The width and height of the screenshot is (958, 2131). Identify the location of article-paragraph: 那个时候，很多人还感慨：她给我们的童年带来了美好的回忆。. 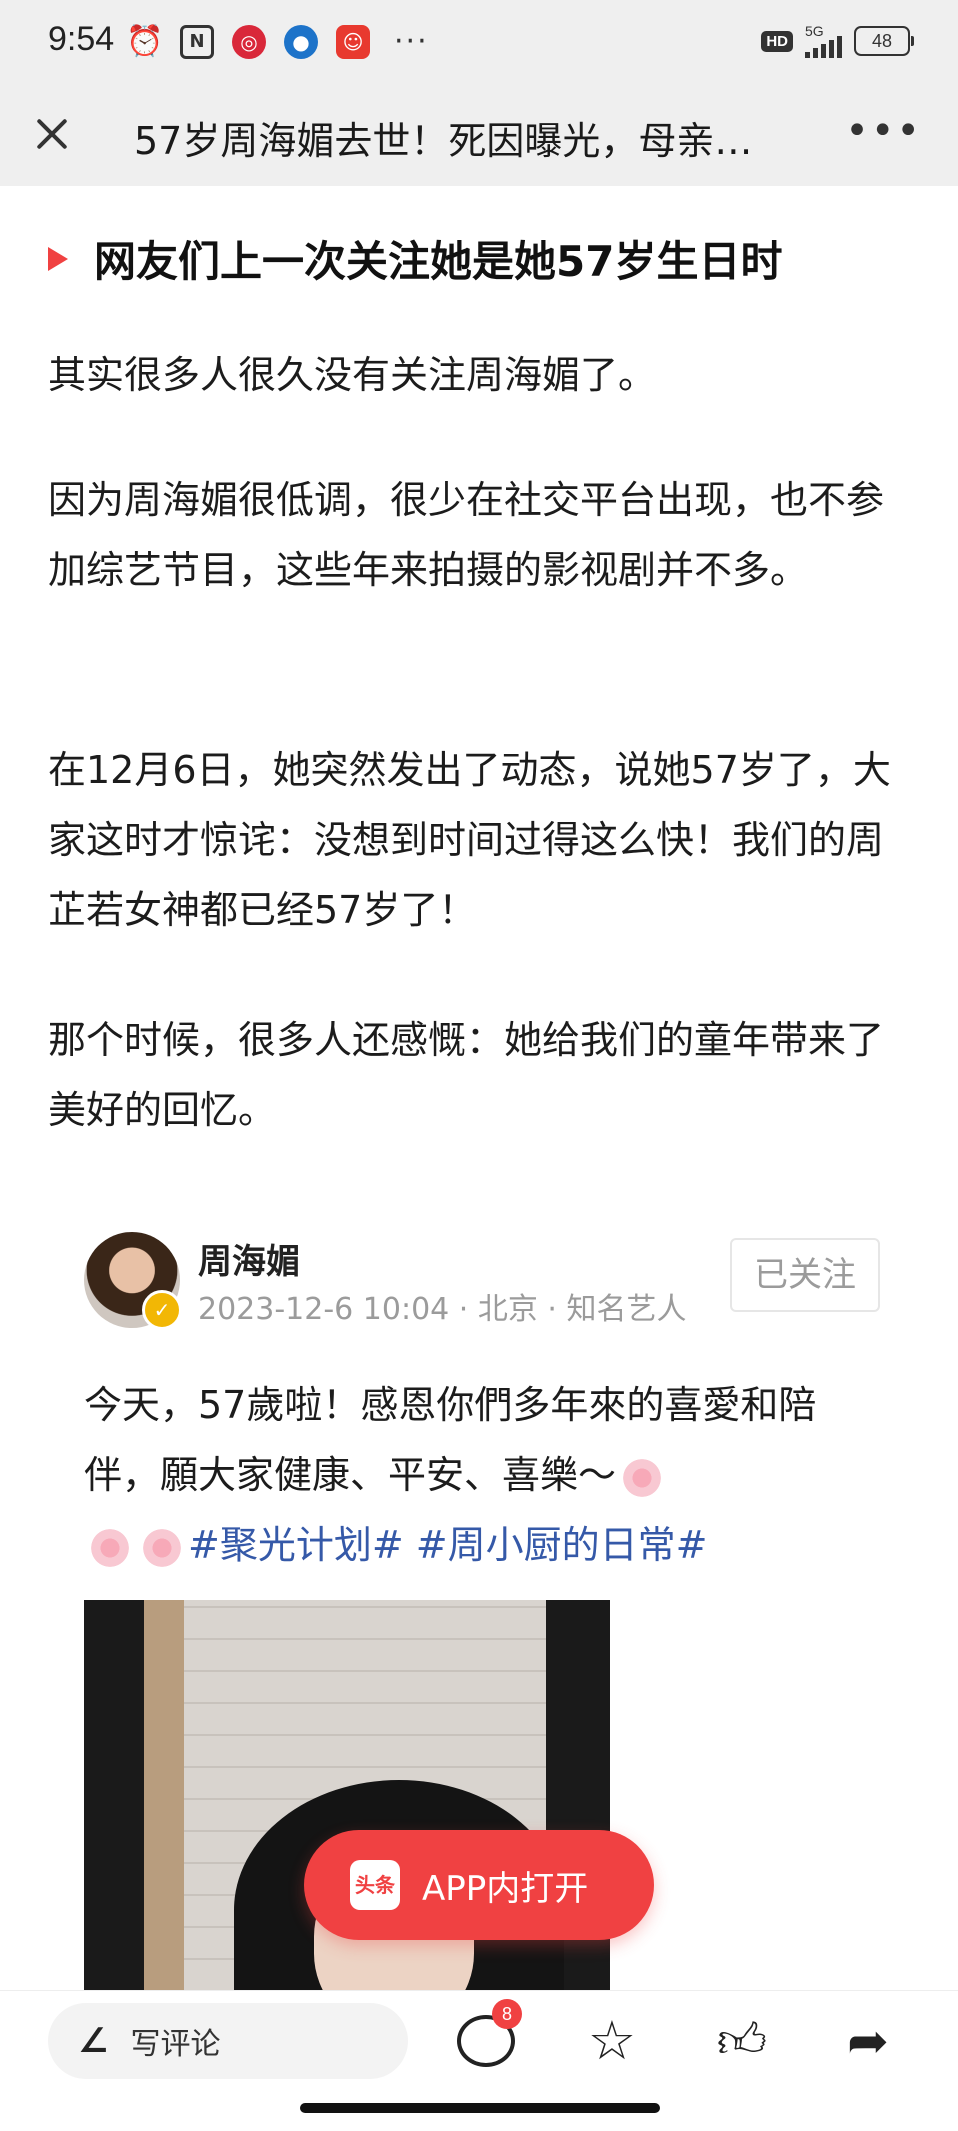
(466, 1075).